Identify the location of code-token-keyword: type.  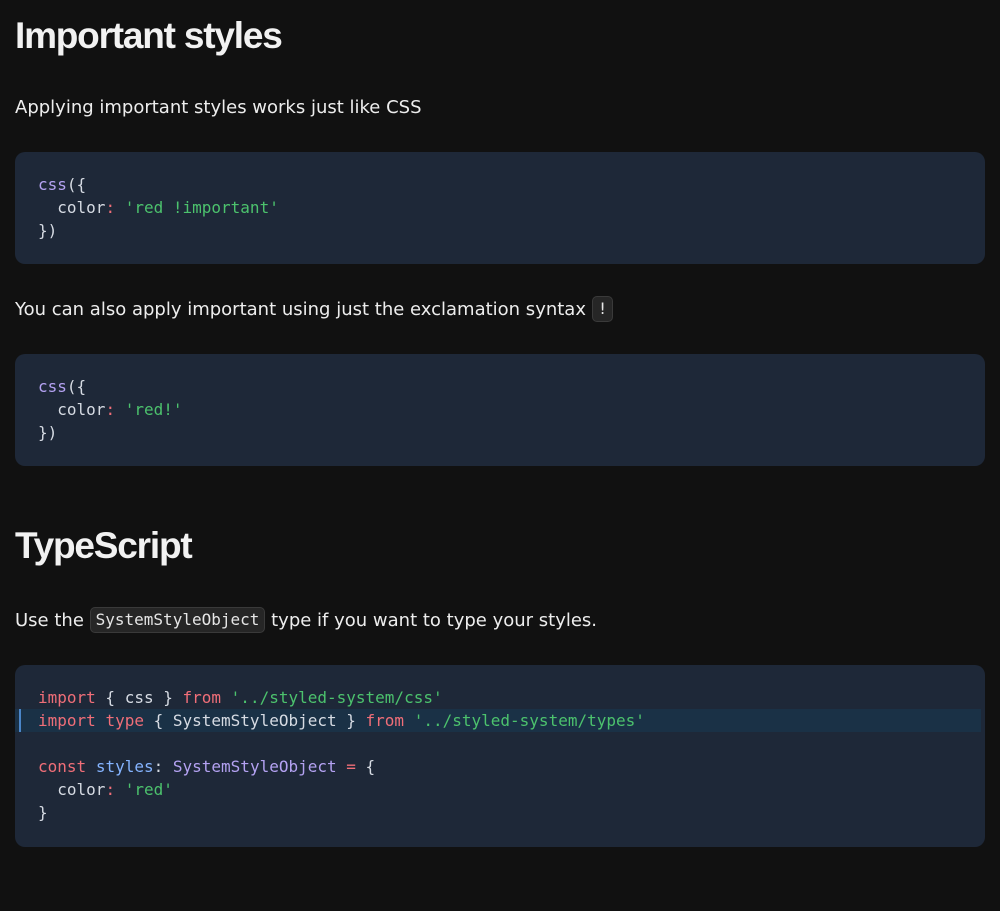
(124, 720).